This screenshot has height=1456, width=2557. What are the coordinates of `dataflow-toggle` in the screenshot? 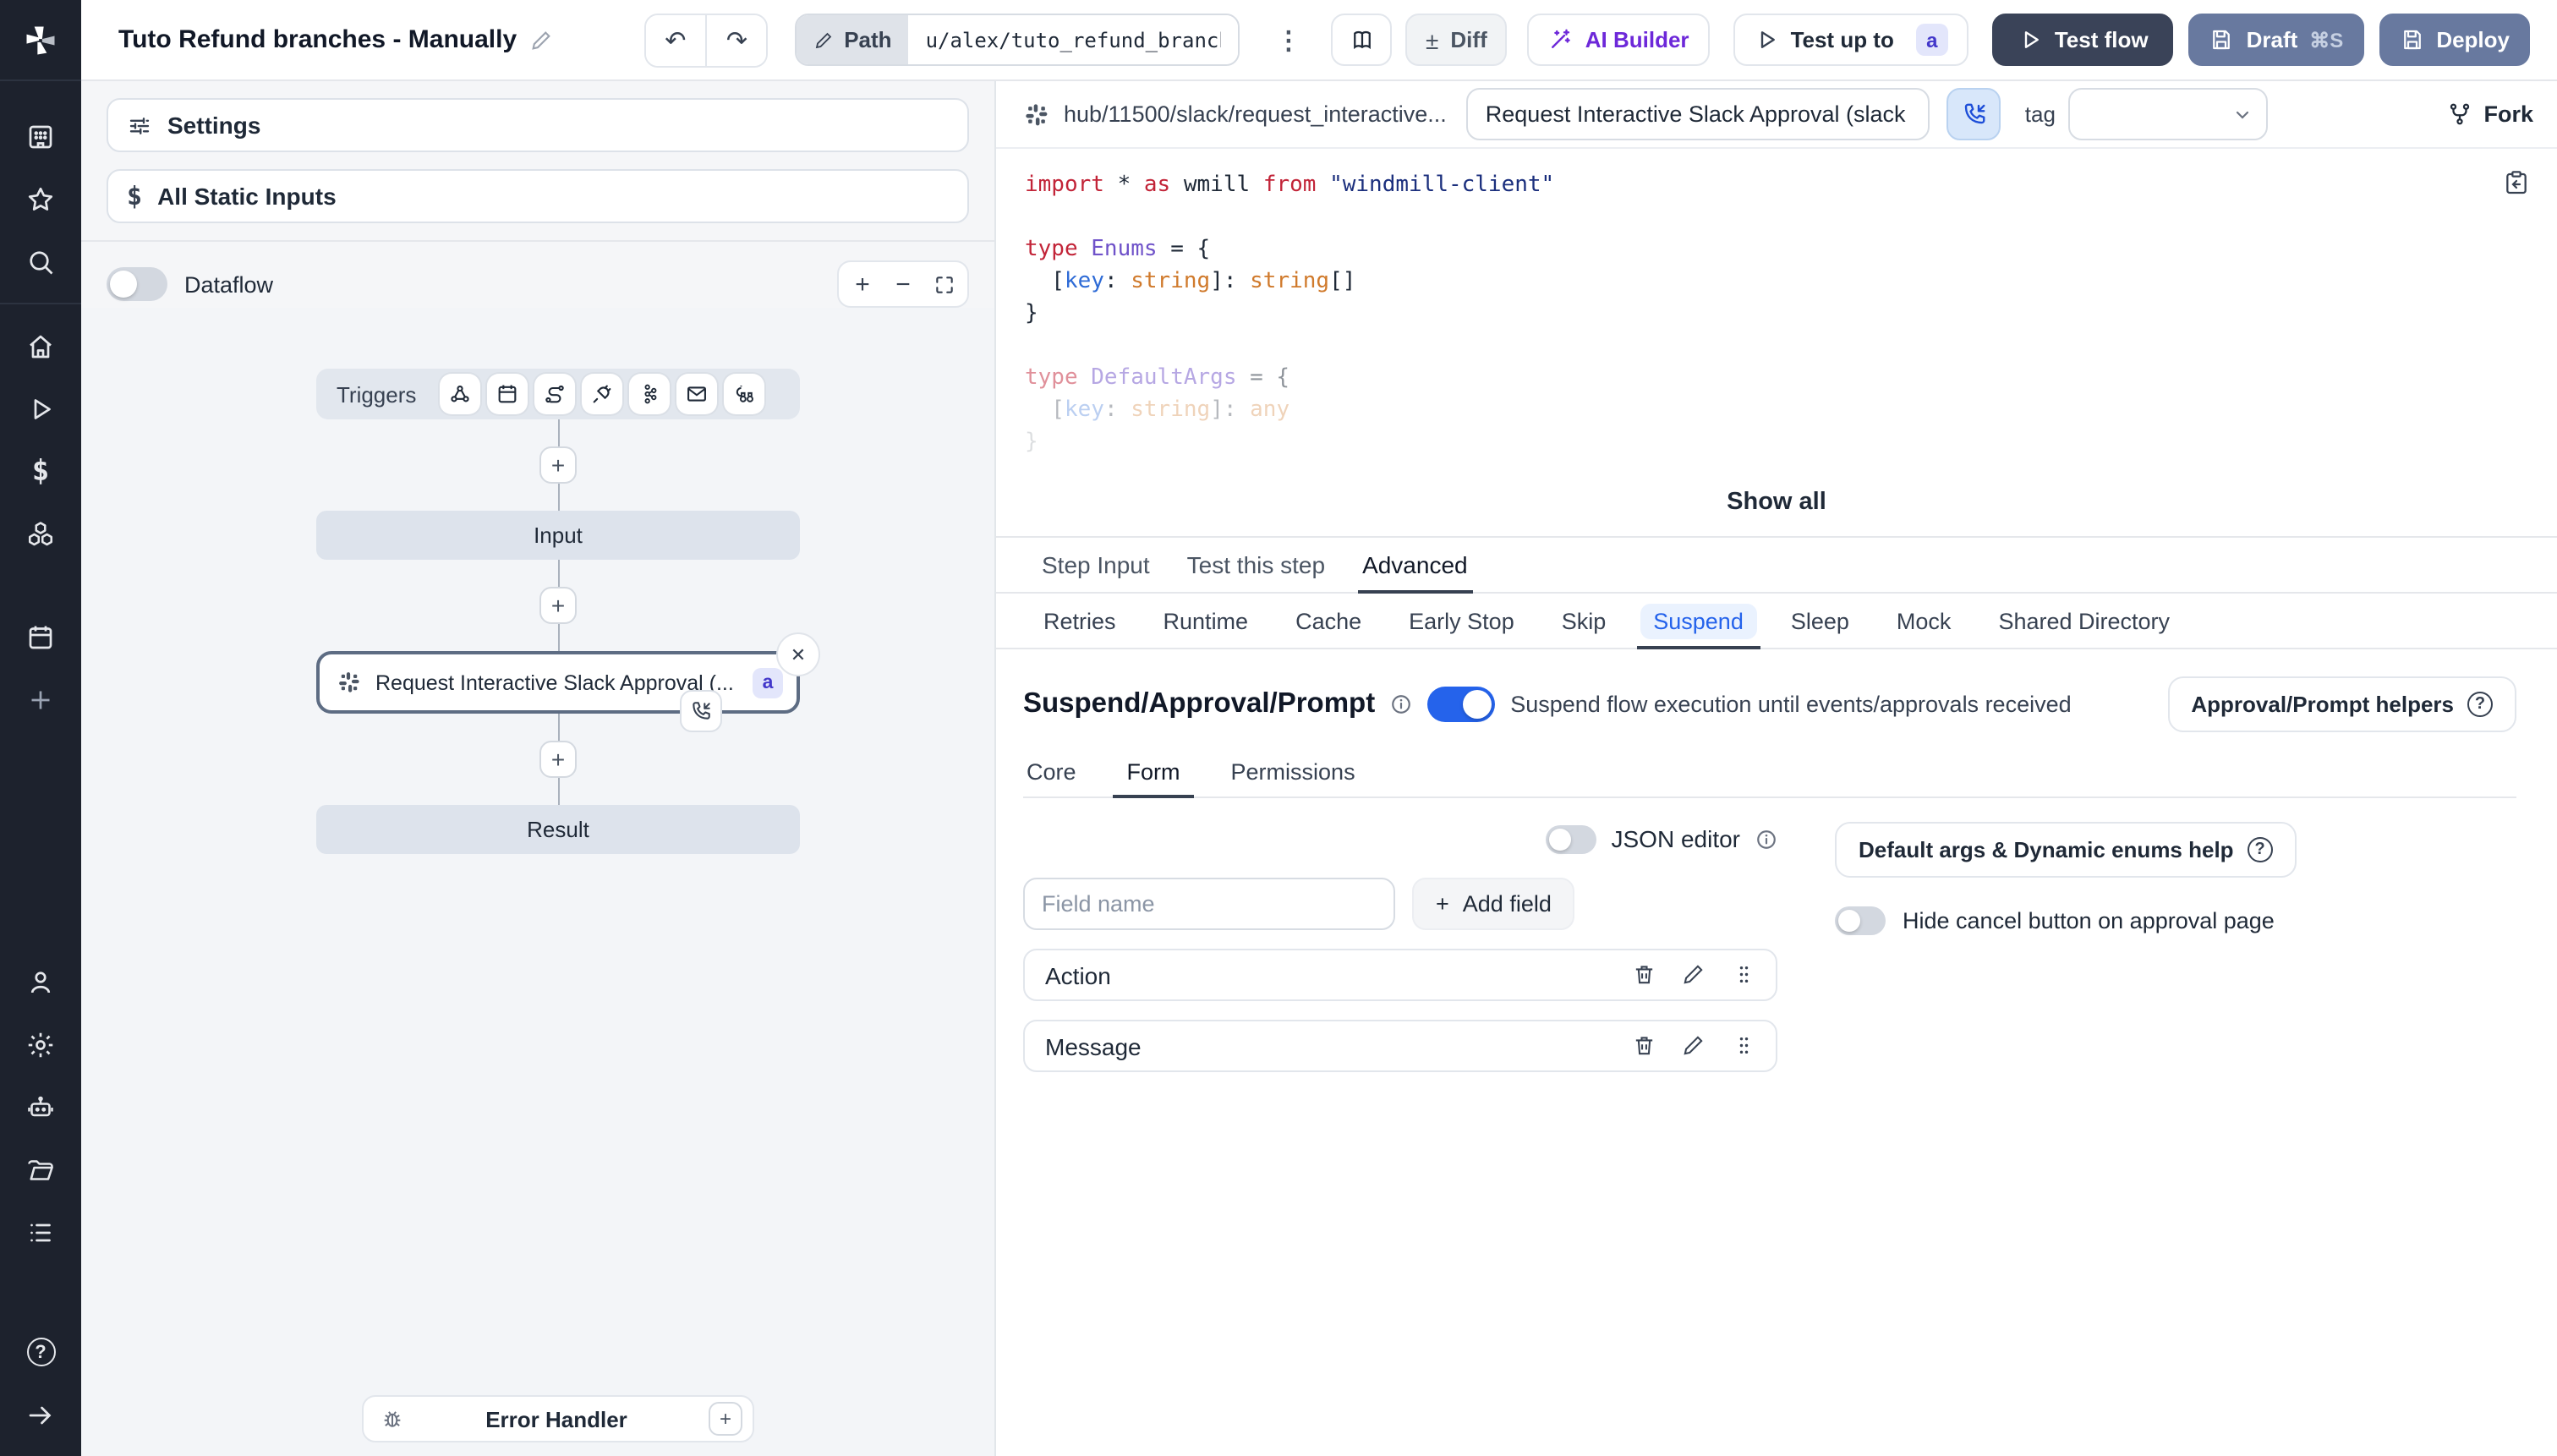 It's located at (137, 284).